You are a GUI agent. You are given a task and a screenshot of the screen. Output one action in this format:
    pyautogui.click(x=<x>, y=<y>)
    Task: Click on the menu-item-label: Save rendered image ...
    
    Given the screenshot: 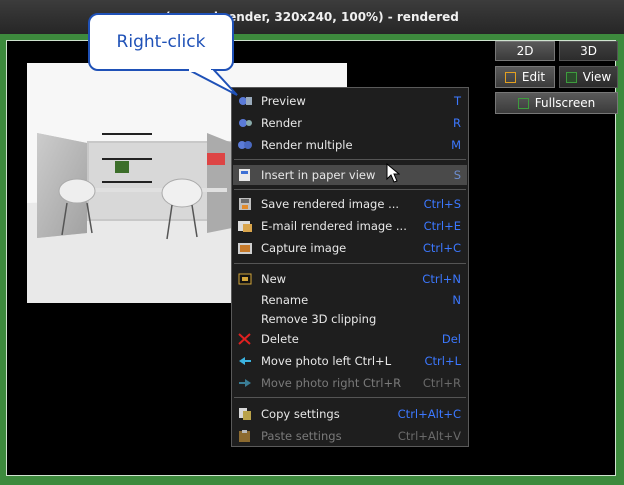 What is the action you would take?
    pyautogui.click(x=330, y=204)
    